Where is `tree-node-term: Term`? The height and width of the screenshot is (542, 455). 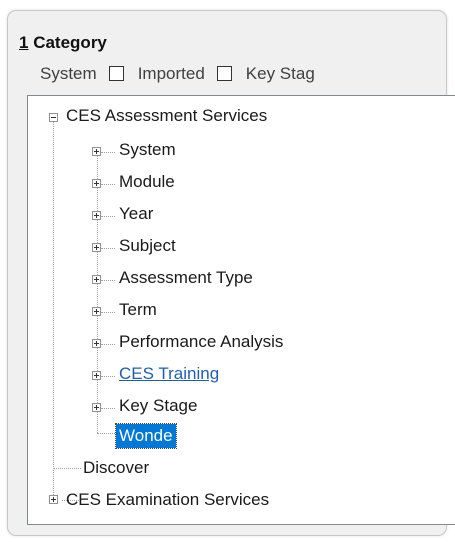 tree-node-term: Term is located at coordinates (138, 310).